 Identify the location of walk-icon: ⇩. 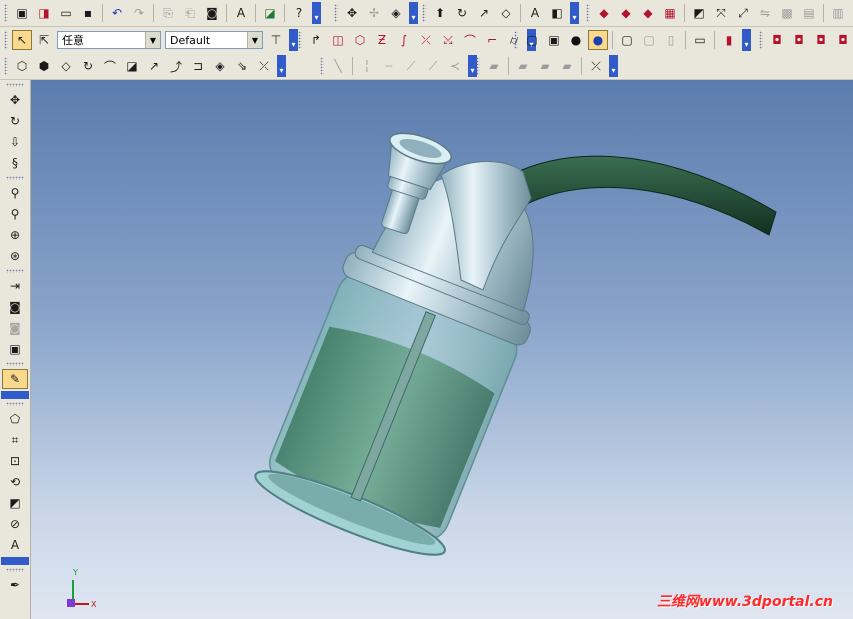
(15, 142).